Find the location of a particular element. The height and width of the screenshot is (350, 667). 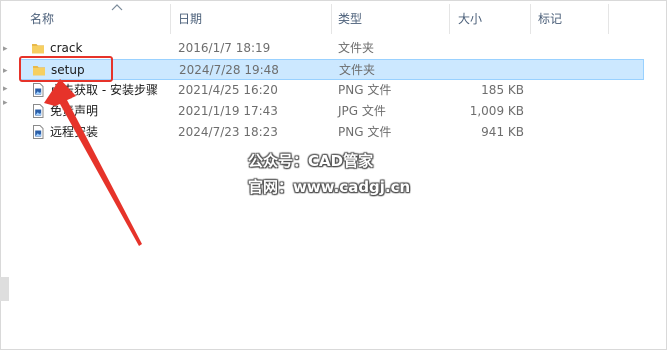

column-header-row: 名称 日期 类型 大小 标记 is located at coordinates (340, 18).